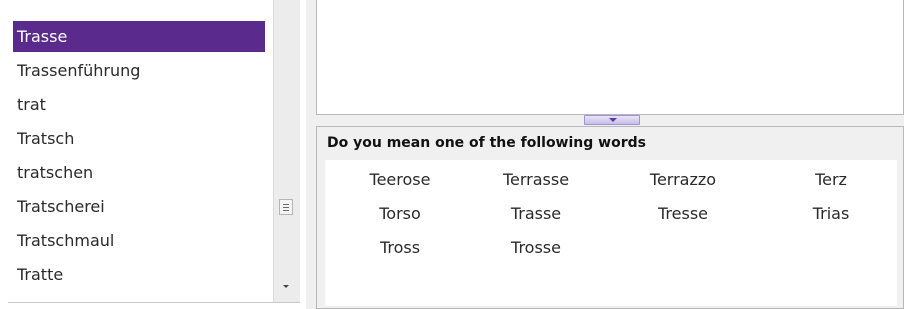 The image size is (904, 309). What do you see at coordinates (536, 214) in the screenshot?
I see `suggestion-word: Trasse` at bounding box center [536, 214].